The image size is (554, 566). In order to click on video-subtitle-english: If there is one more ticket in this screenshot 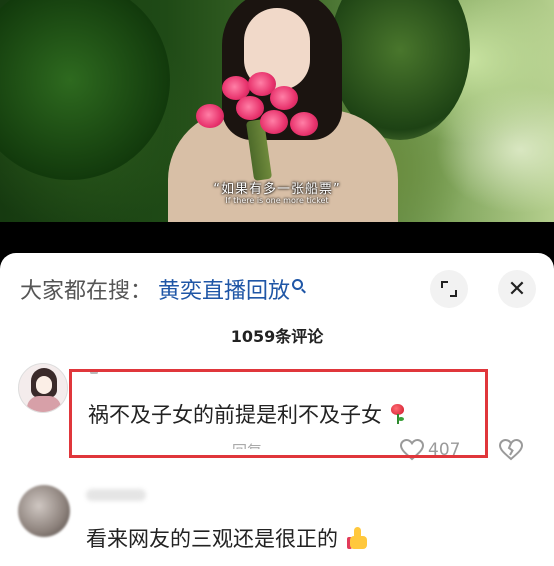, I will do `click(277, 200)`.